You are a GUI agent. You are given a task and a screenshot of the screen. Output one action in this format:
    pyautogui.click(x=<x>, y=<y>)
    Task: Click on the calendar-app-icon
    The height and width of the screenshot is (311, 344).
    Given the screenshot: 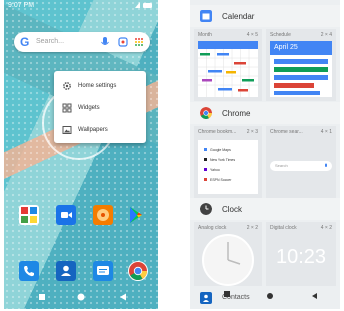 What is the action you would take?
    pyautogui.click(x=206, y=16)
    